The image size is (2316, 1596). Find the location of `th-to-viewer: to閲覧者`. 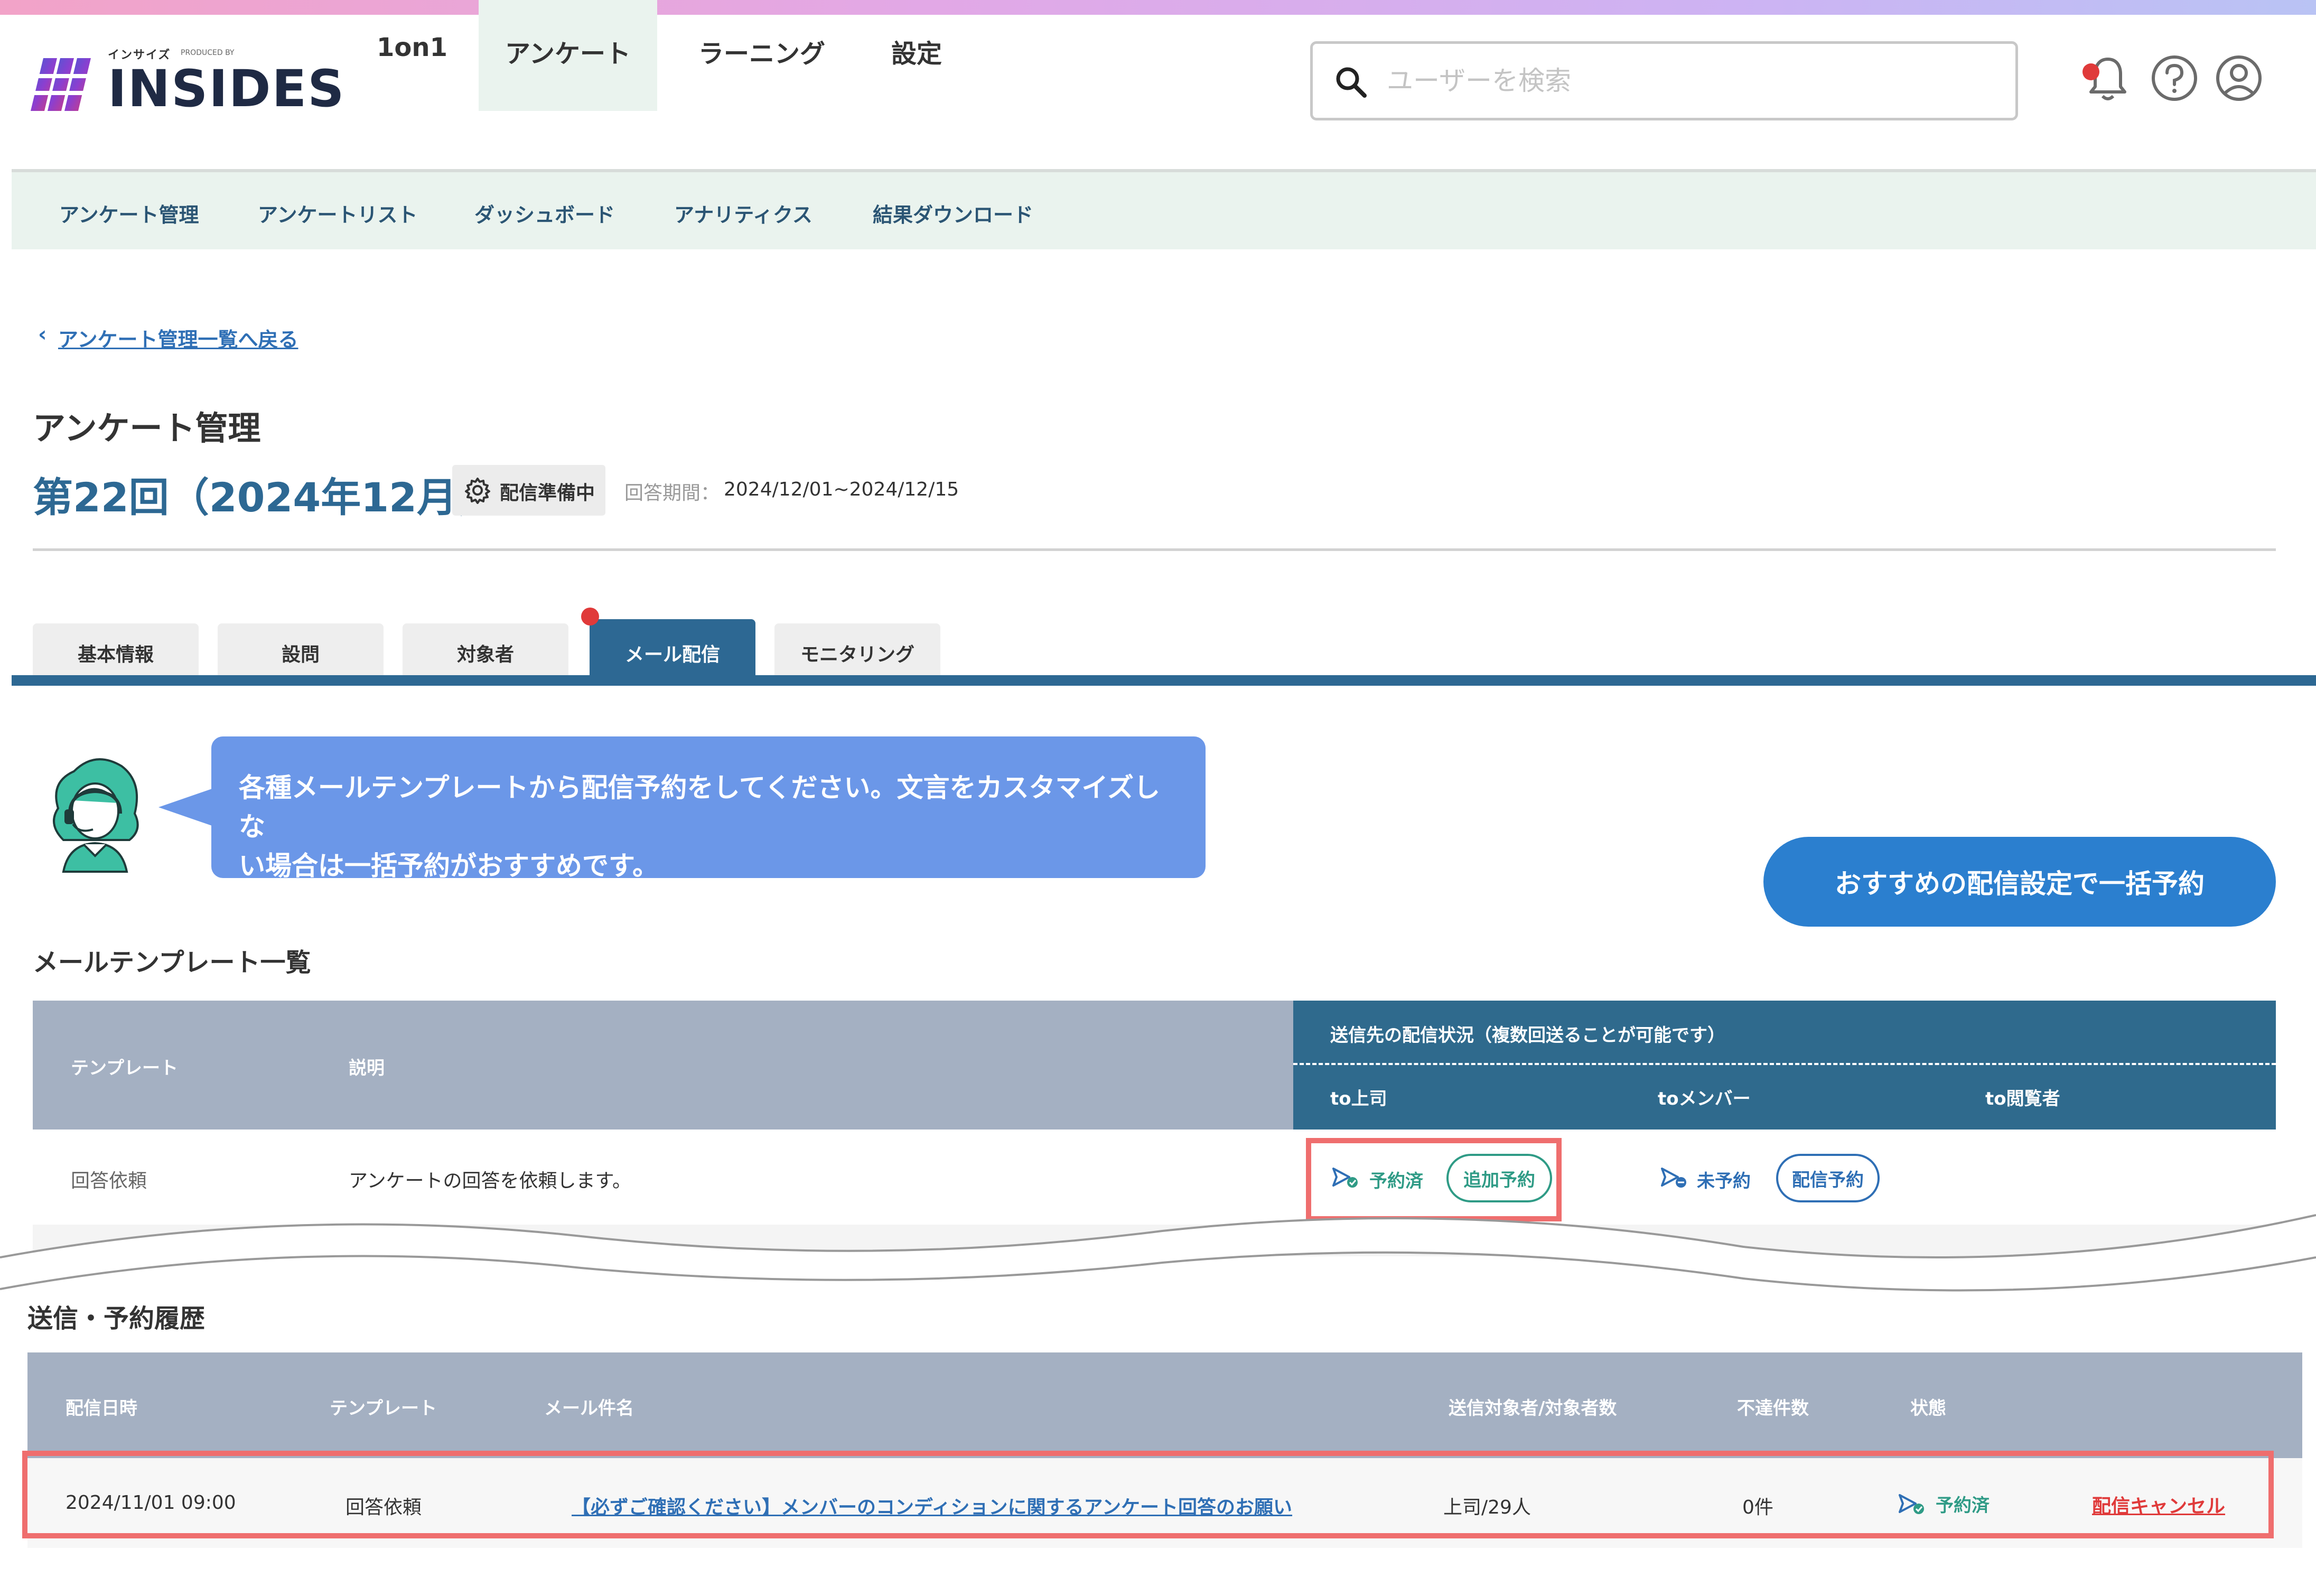

th-to-viewer: to閲覧者 is located at coordinates (2023, 1098).